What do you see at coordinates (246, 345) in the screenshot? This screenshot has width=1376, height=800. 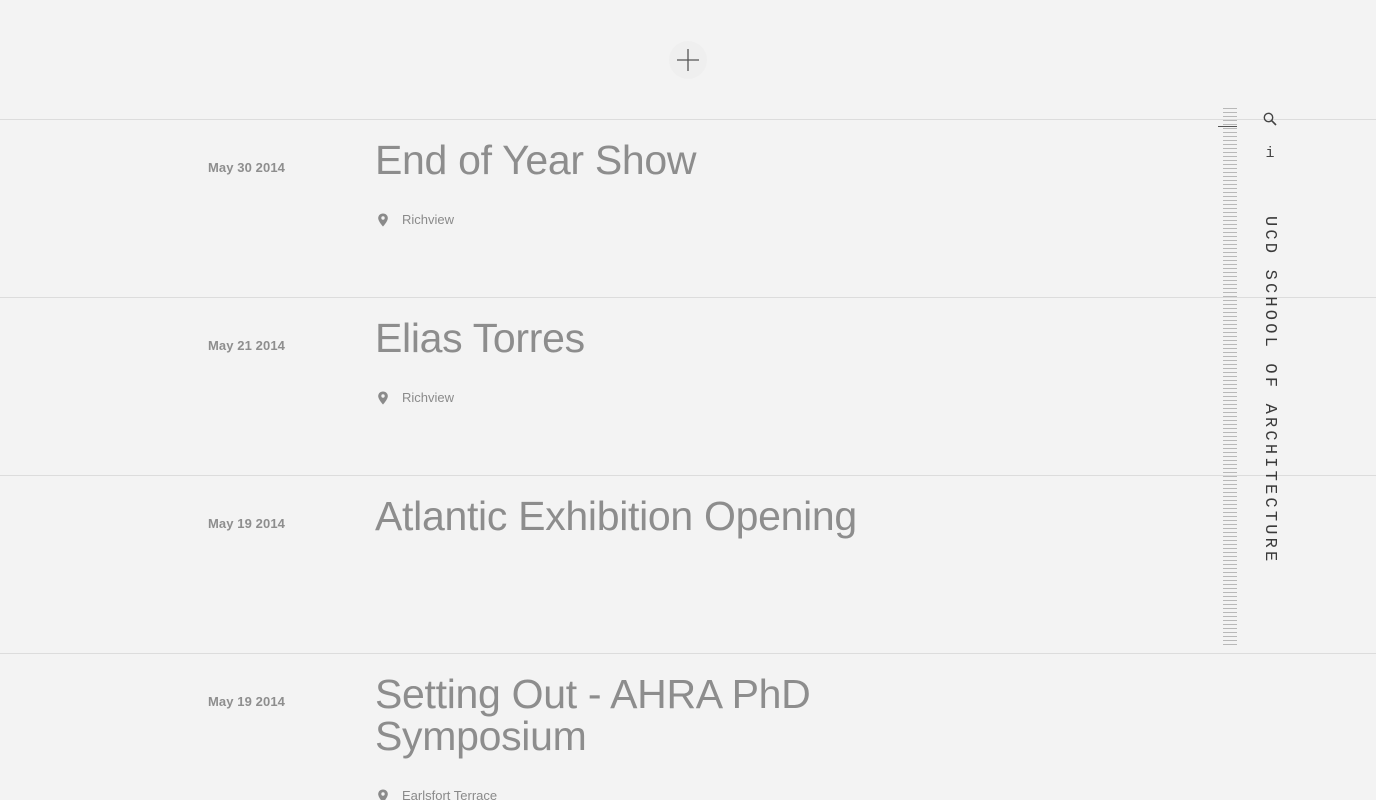 I see `event-date: May 21 2014` at bounding box center [246, 345].